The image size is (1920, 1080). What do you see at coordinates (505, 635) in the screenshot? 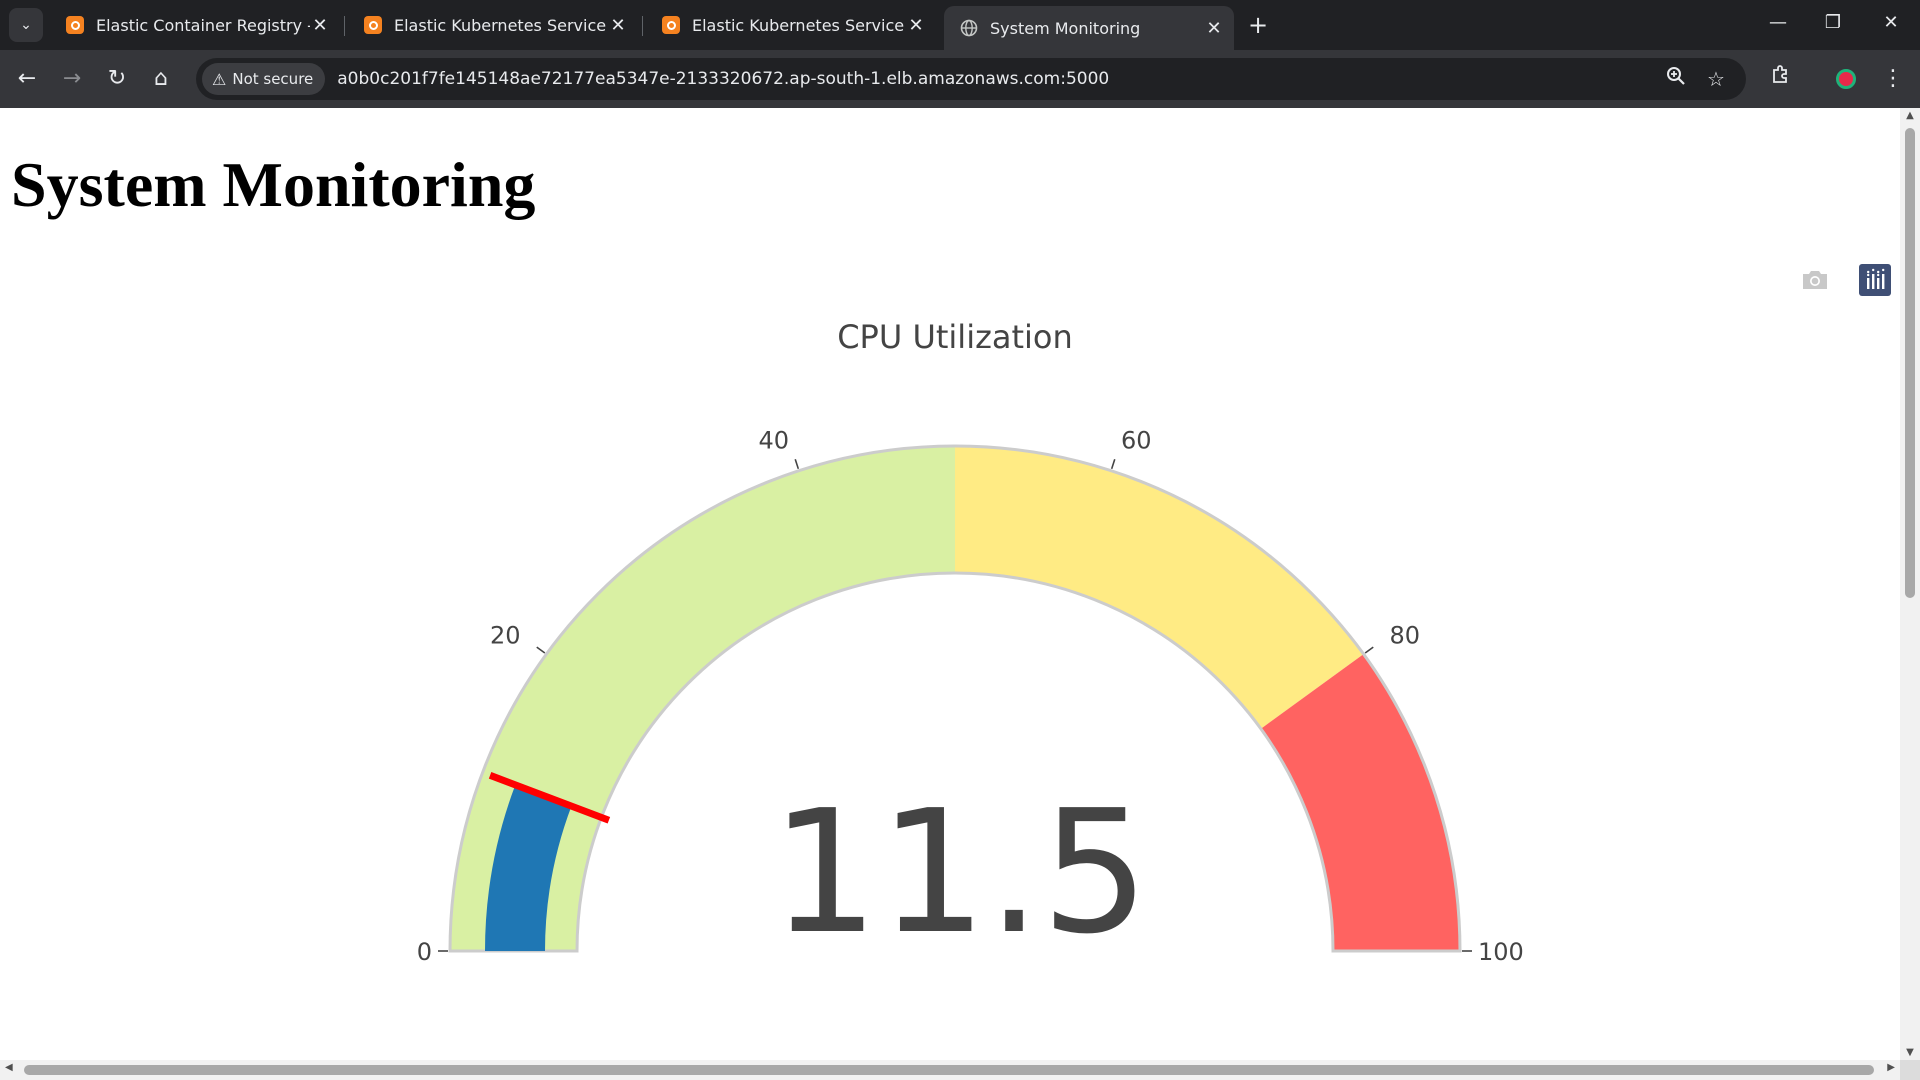
I see `gauge-tick-label-20: 20` at bounding box center [505, 635].